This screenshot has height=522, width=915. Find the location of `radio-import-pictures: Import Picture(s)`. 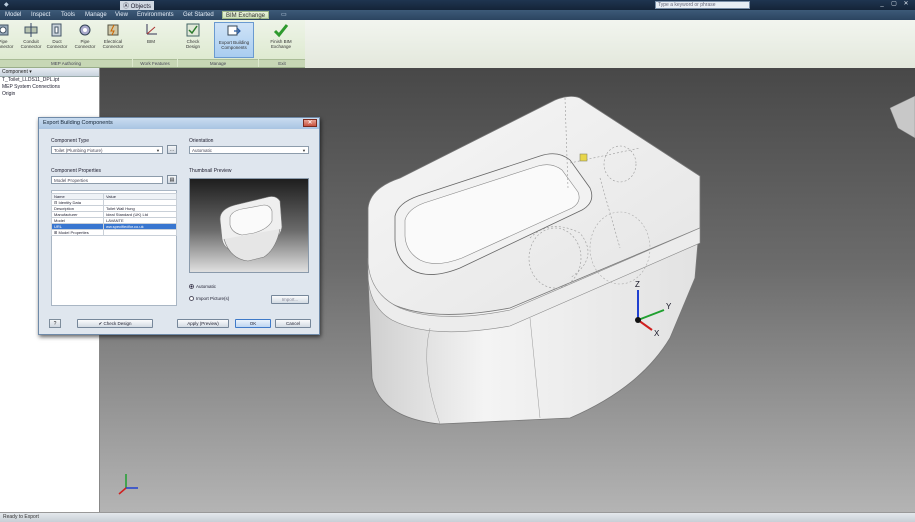

radio-import-pictures: Import Picture(s) is located at coordinates (209, 299).